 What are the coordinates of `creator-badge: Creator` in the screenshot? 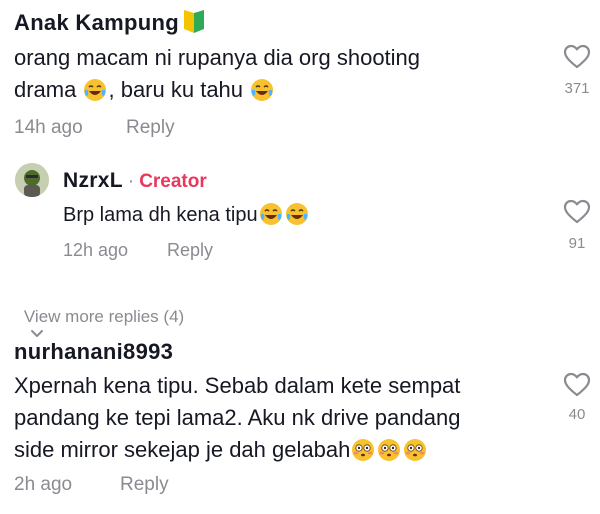 It's located at (173, 181).